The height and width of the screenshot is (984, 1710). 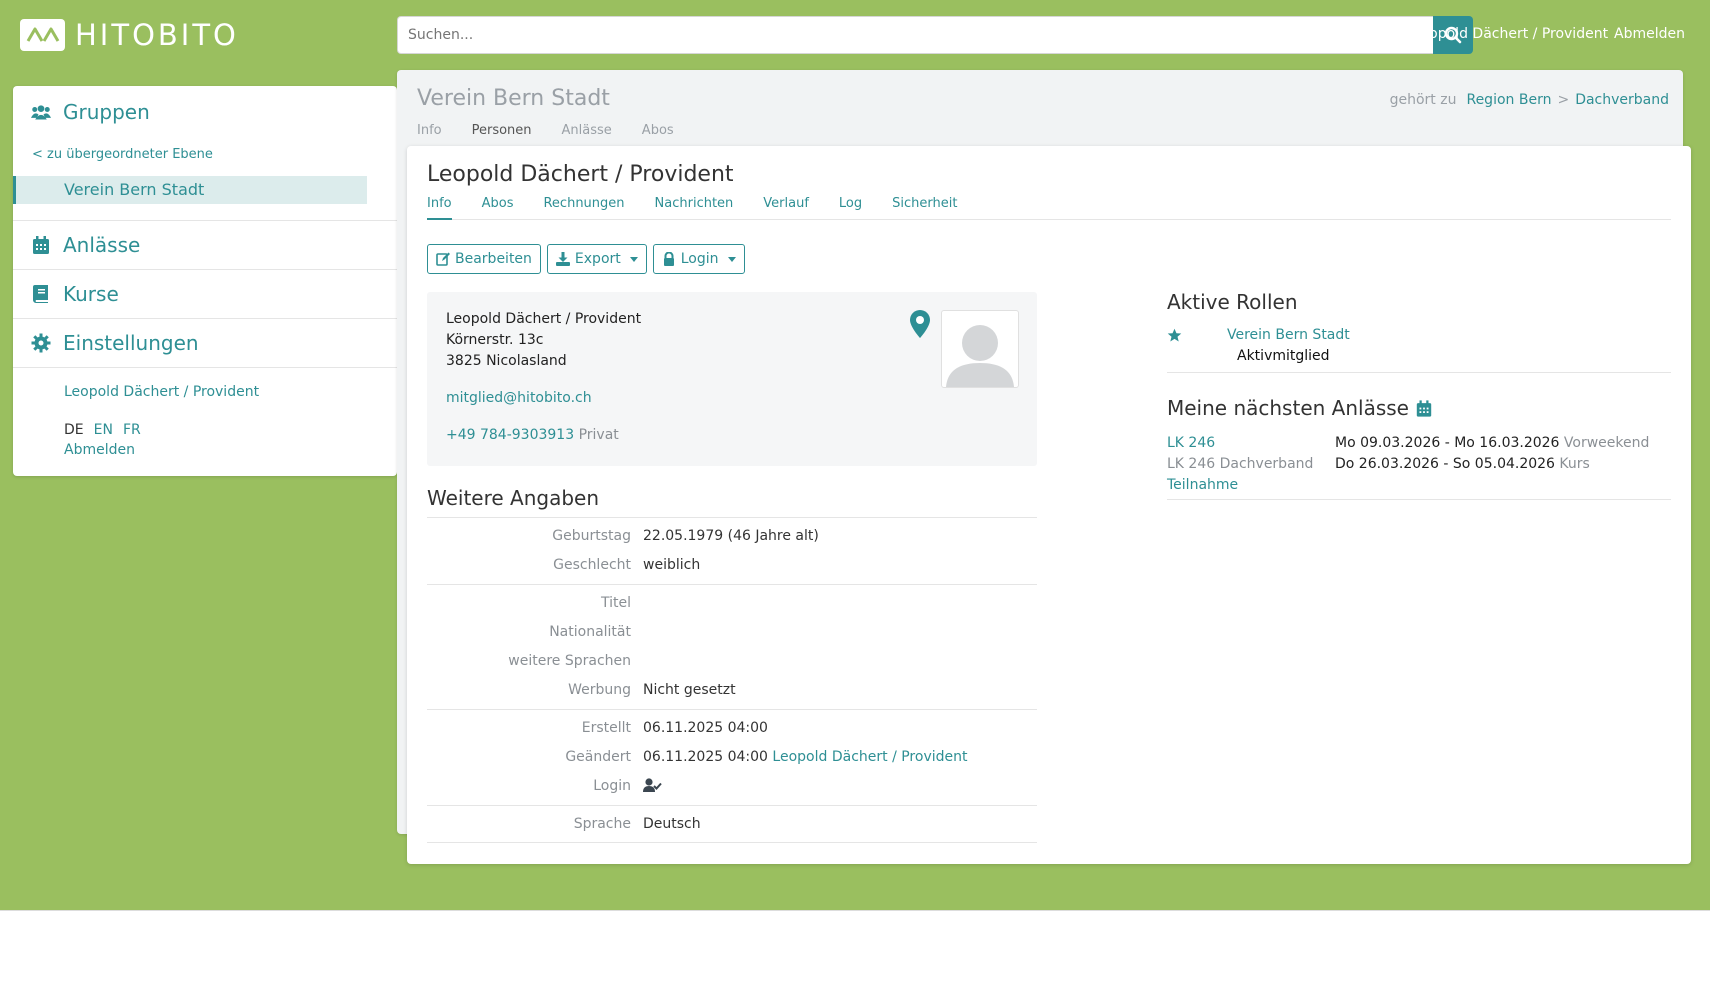 What do you see at coordinates (658, 130) in the screenshot?
I see `tab-group-subscriptions: Abos` at bounding box center [658, 130].